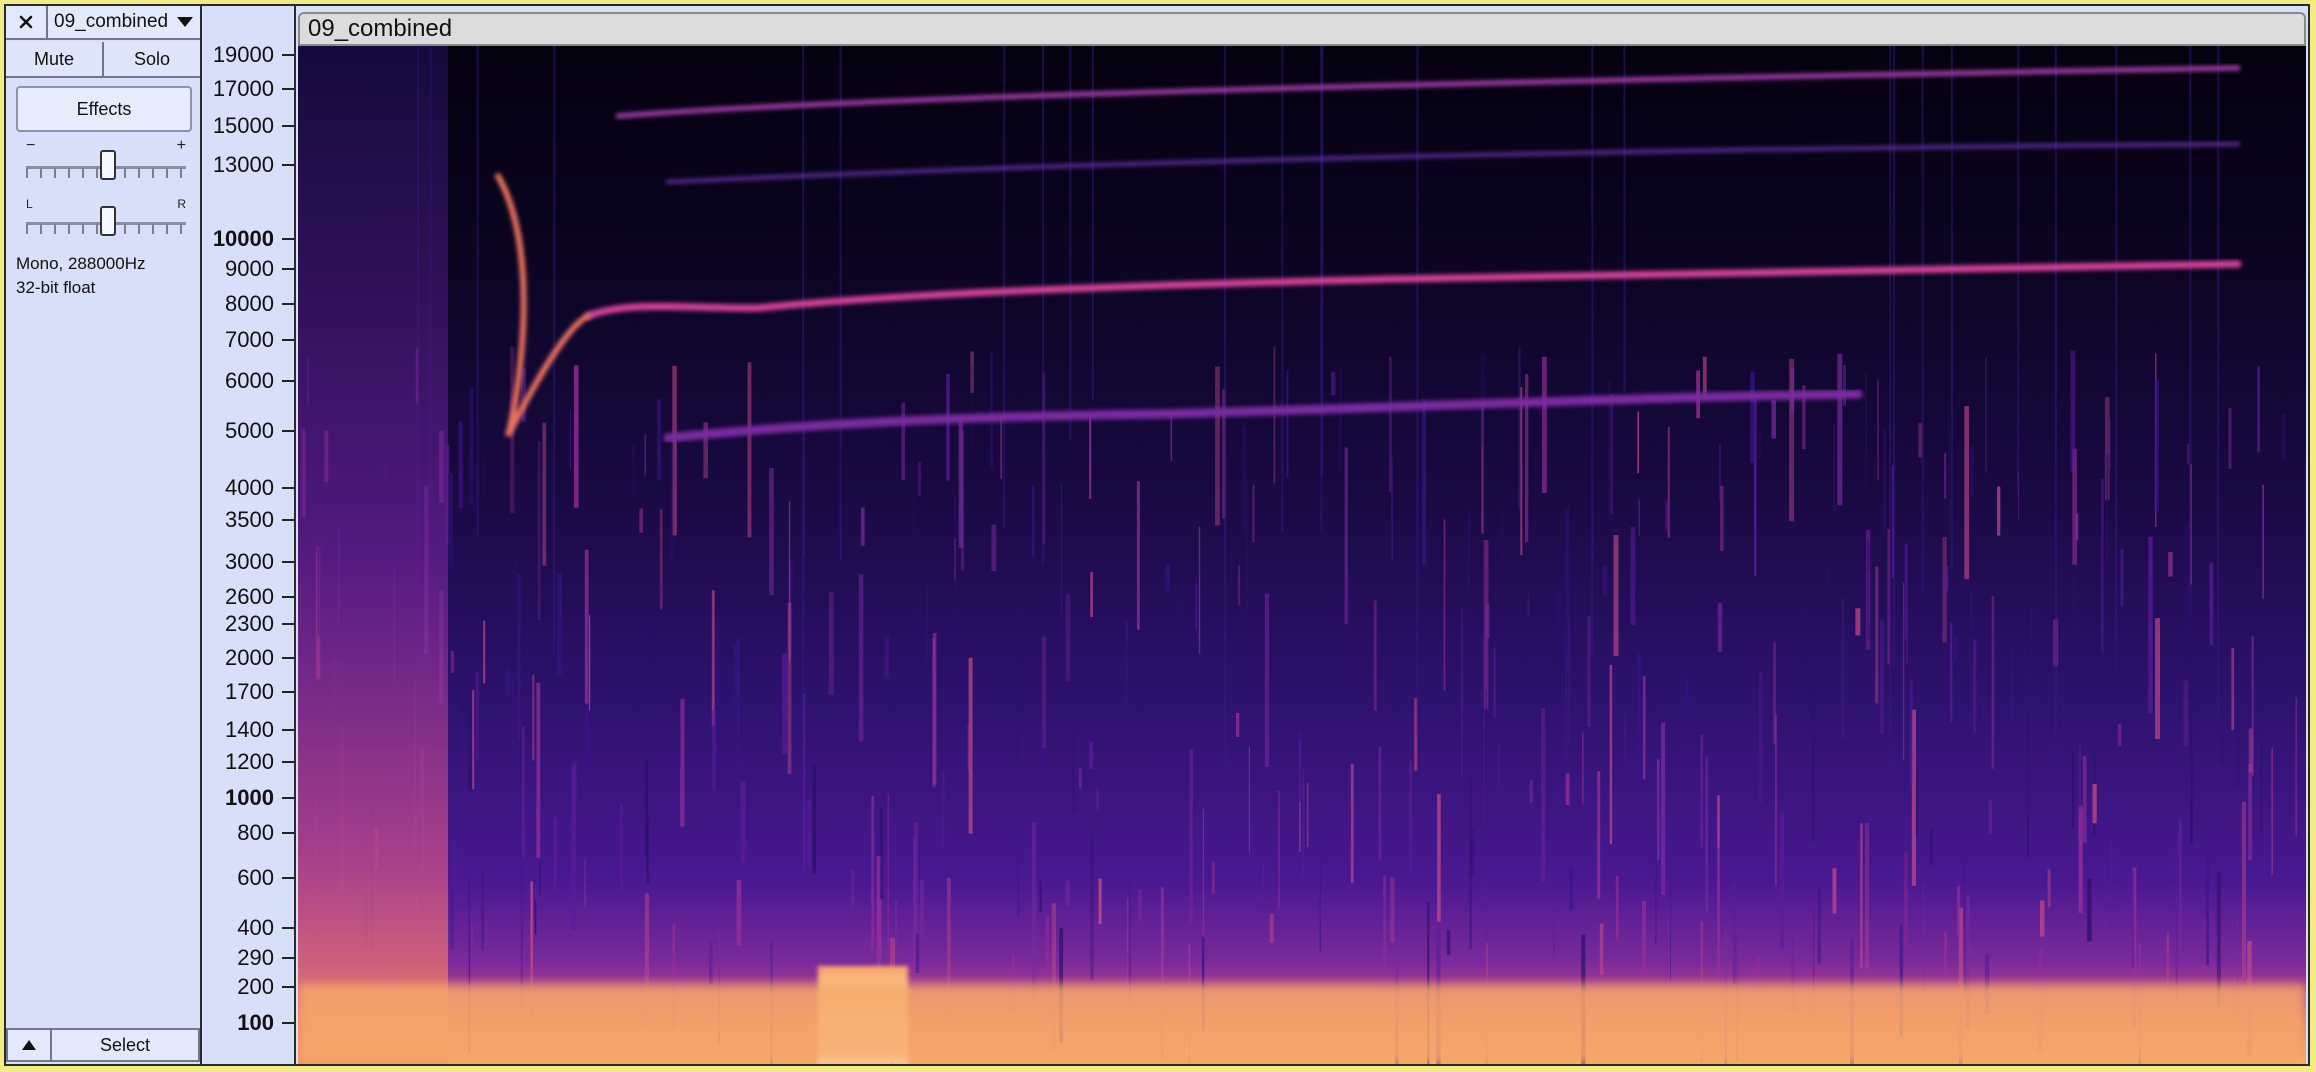 Image resolution: width=2316 pixels, height=1072 pixels. I want to click on track-name-menu: 09_combined, so click(124, 22).